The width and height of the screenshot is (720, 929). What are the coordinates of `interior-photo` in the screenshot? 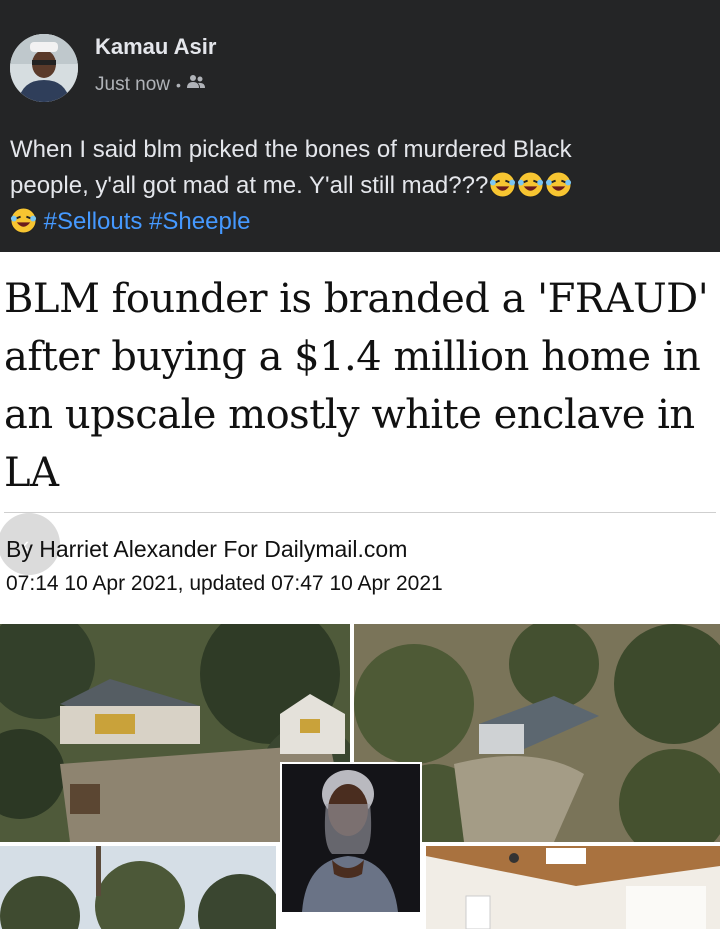 It's located at (573, 887).